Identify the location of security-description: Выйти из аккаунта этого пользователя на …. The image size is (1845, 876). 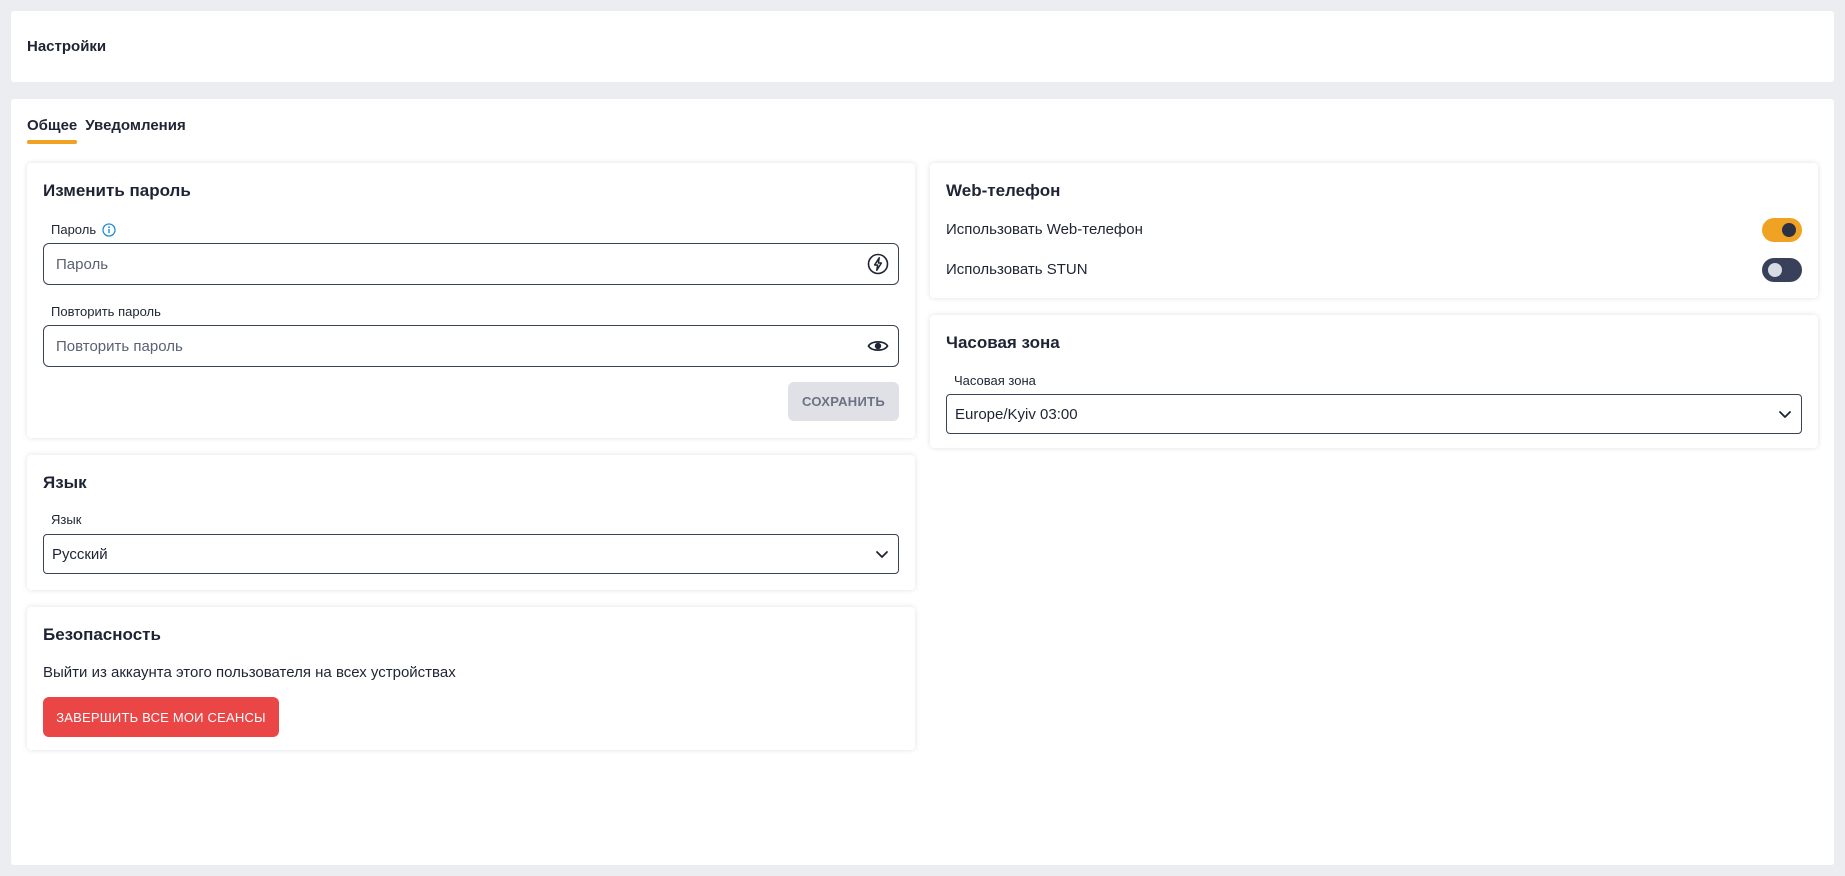
(249, 672).